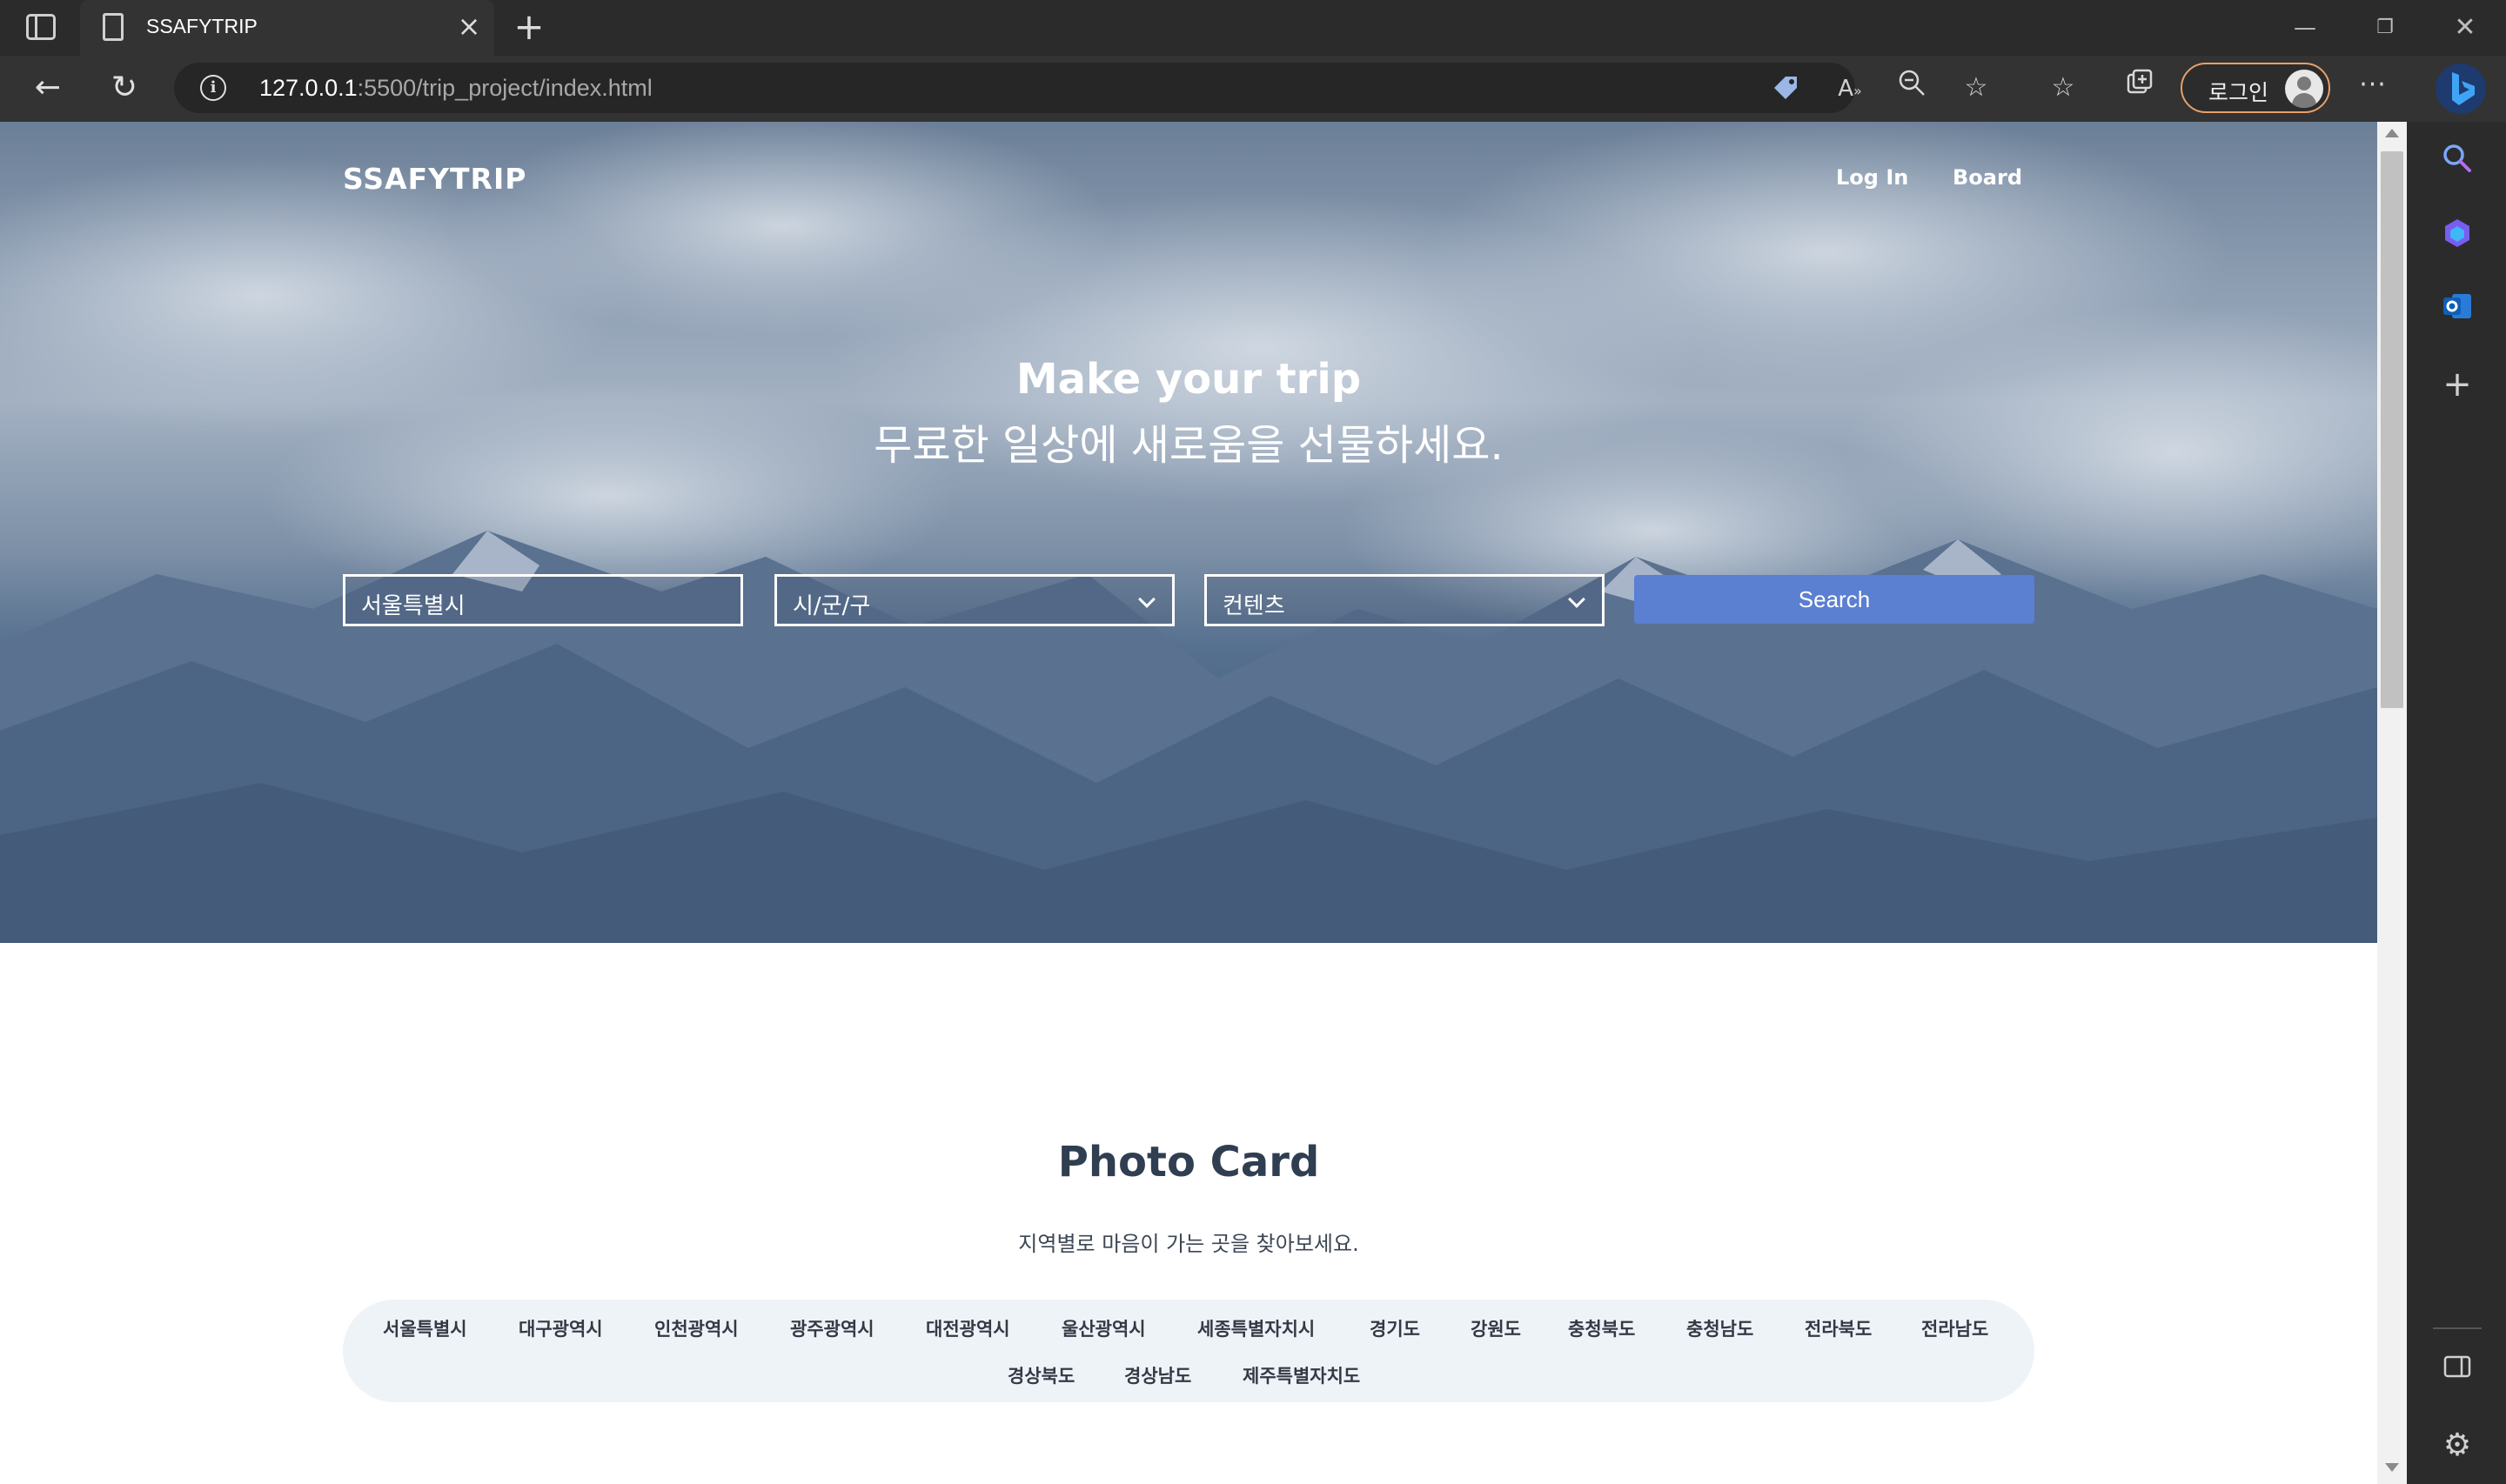 This screenshot has height=1484, width=2506. What do you see at coordinates (1785, 88) in the screenshot?
I see `coupon-tag-icon` at bounding box center [1785, 88].